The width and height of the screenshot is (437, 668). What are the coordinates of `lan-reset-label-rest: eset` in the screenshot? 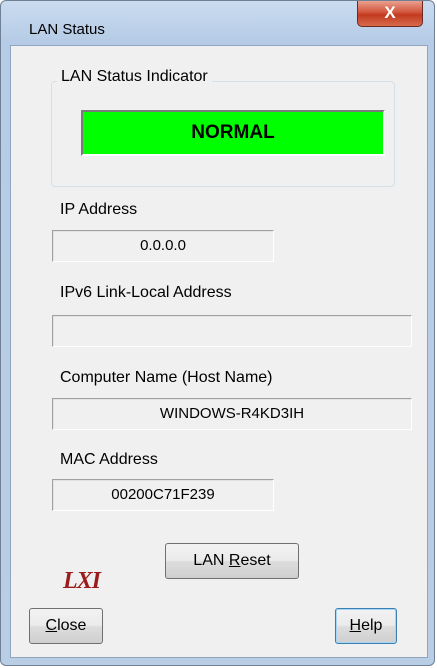 It's located at (255, 560).